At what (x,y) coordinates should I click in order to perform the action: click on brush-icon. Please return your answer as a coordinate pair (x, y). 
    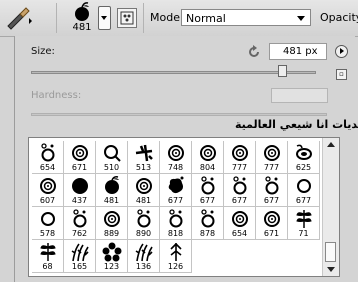
    Looking at the image, I should click on (19, 20).